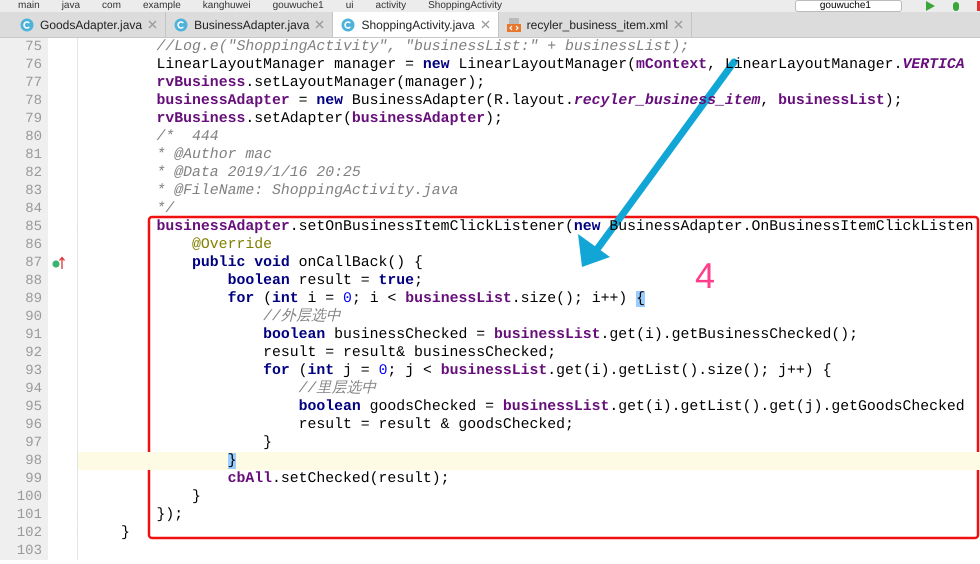 This screenshot has width=980, height=564. Describe the element at coordinates (547, 371) in the screenshot. I see `code-line: for (int j = 0; j < businessList.get(i).getList().size(); j++) {` at that location.